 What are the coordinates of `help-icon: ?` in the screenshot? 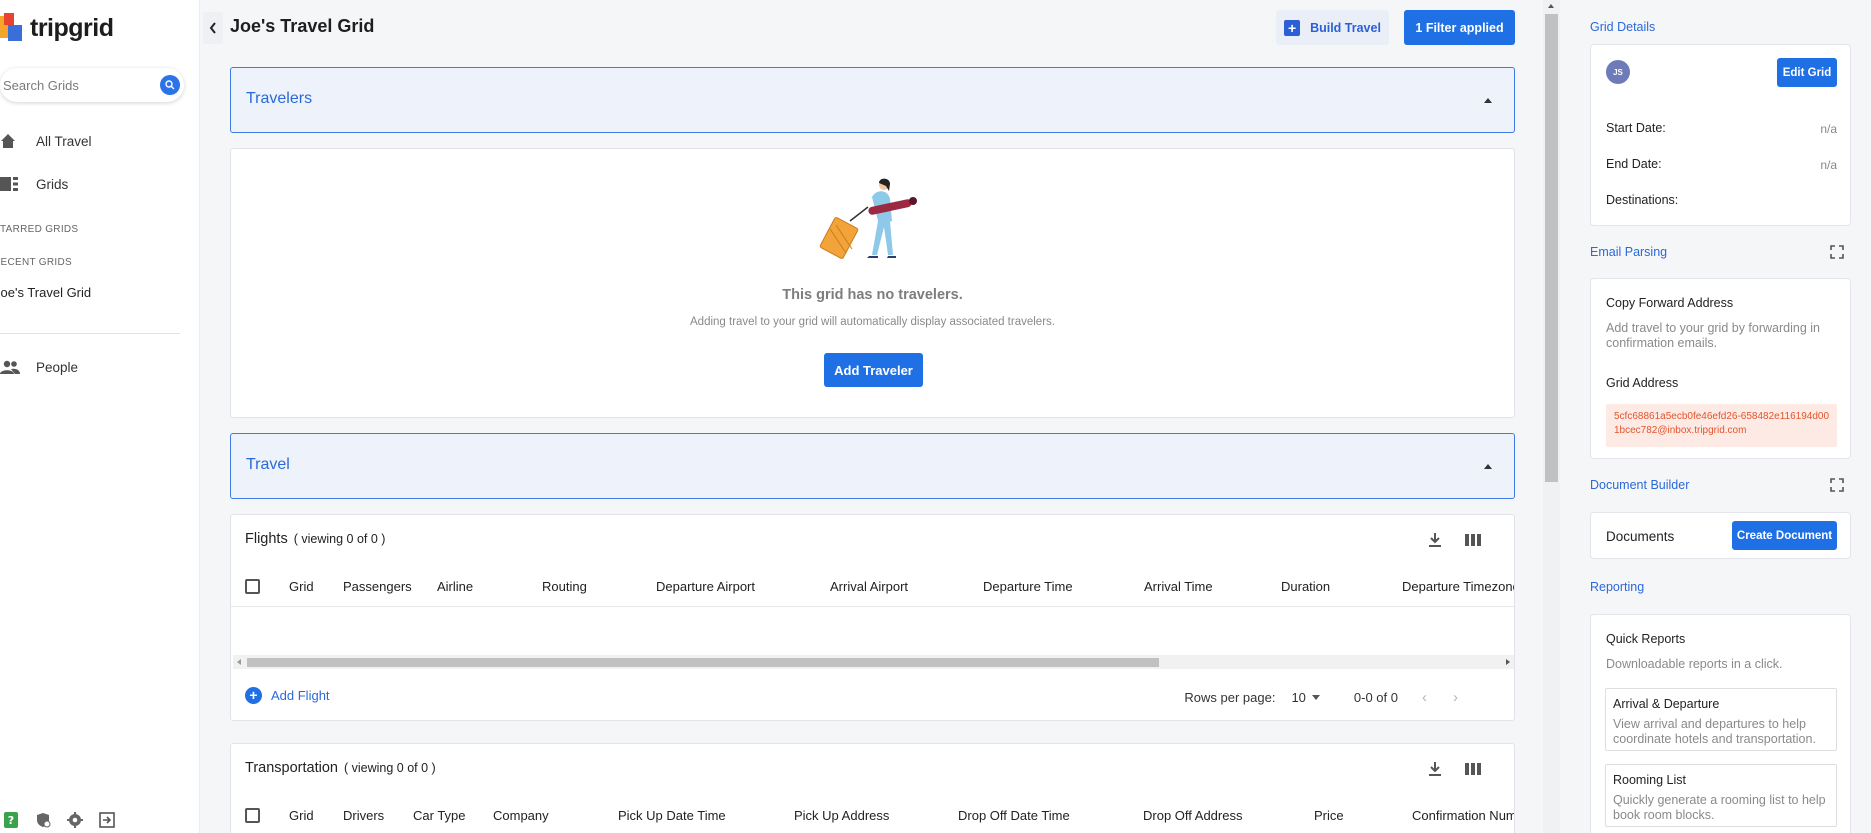 It's located at (11, 820).